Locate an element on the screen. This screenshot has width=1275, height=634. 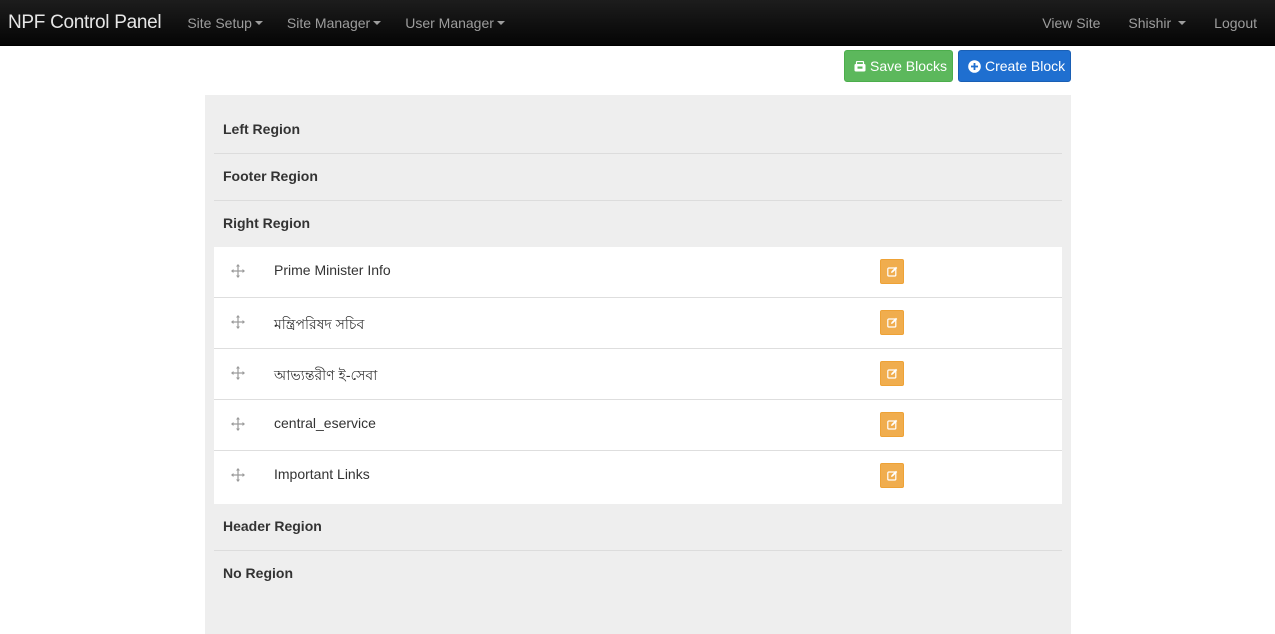
user-menu: View Site Shishir Logout is located at coordinates (1158, 23).